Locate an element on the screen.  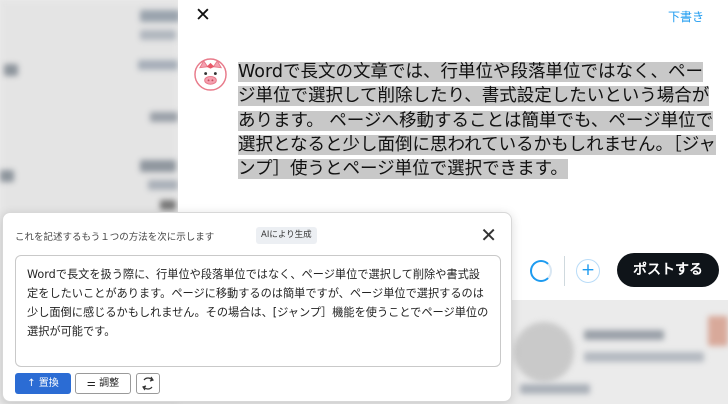
character-count-ring-icon is located at coordinates (541, 271).